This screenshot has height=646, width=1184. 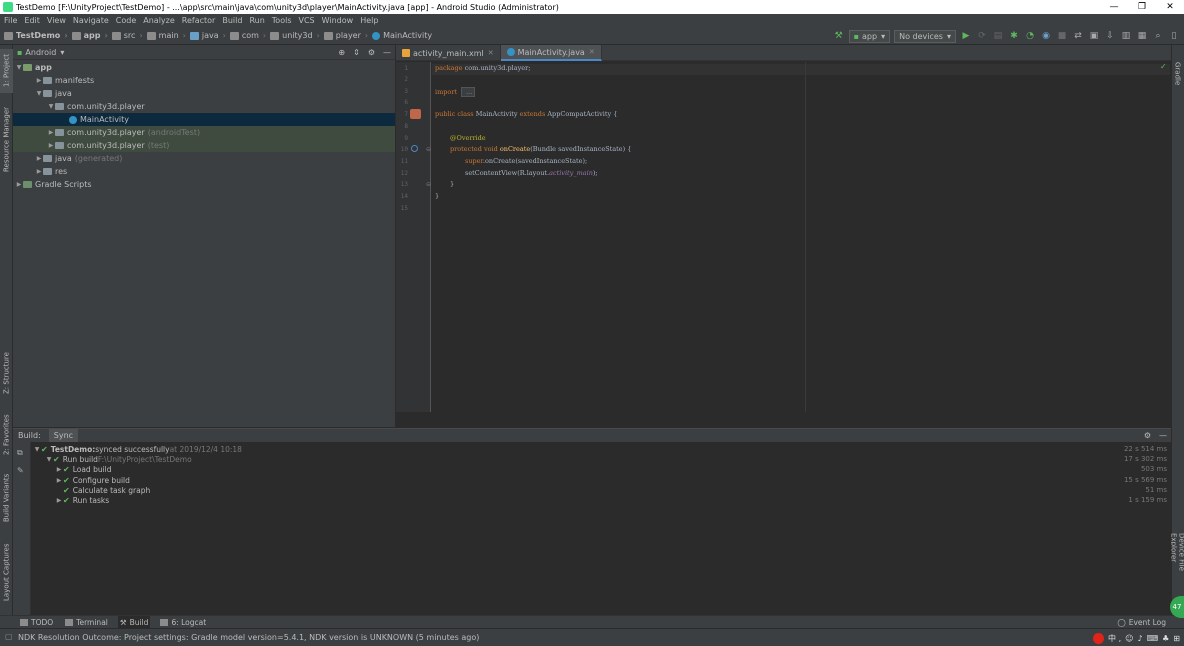 I want to click on build-row-run-tasks: ▶ ✔ Run tasks 1 s 159 ms, so click(x=601, y=500).